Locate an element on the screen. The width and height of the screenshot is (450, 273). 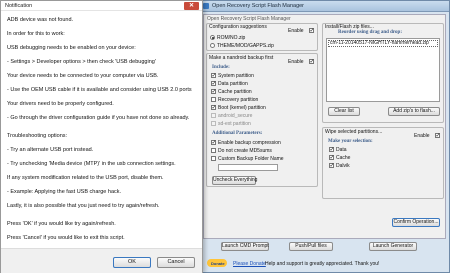
cache-partition-label: Cache partition is located at coordinates (235, 92).